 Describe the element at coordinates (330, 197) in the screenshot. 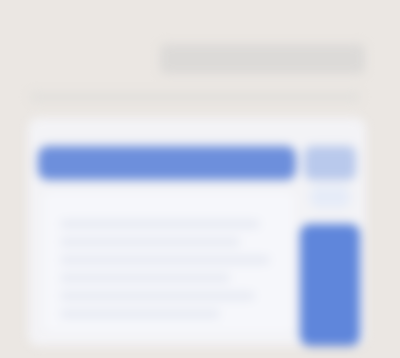

I see `right-mid-control` at that location.